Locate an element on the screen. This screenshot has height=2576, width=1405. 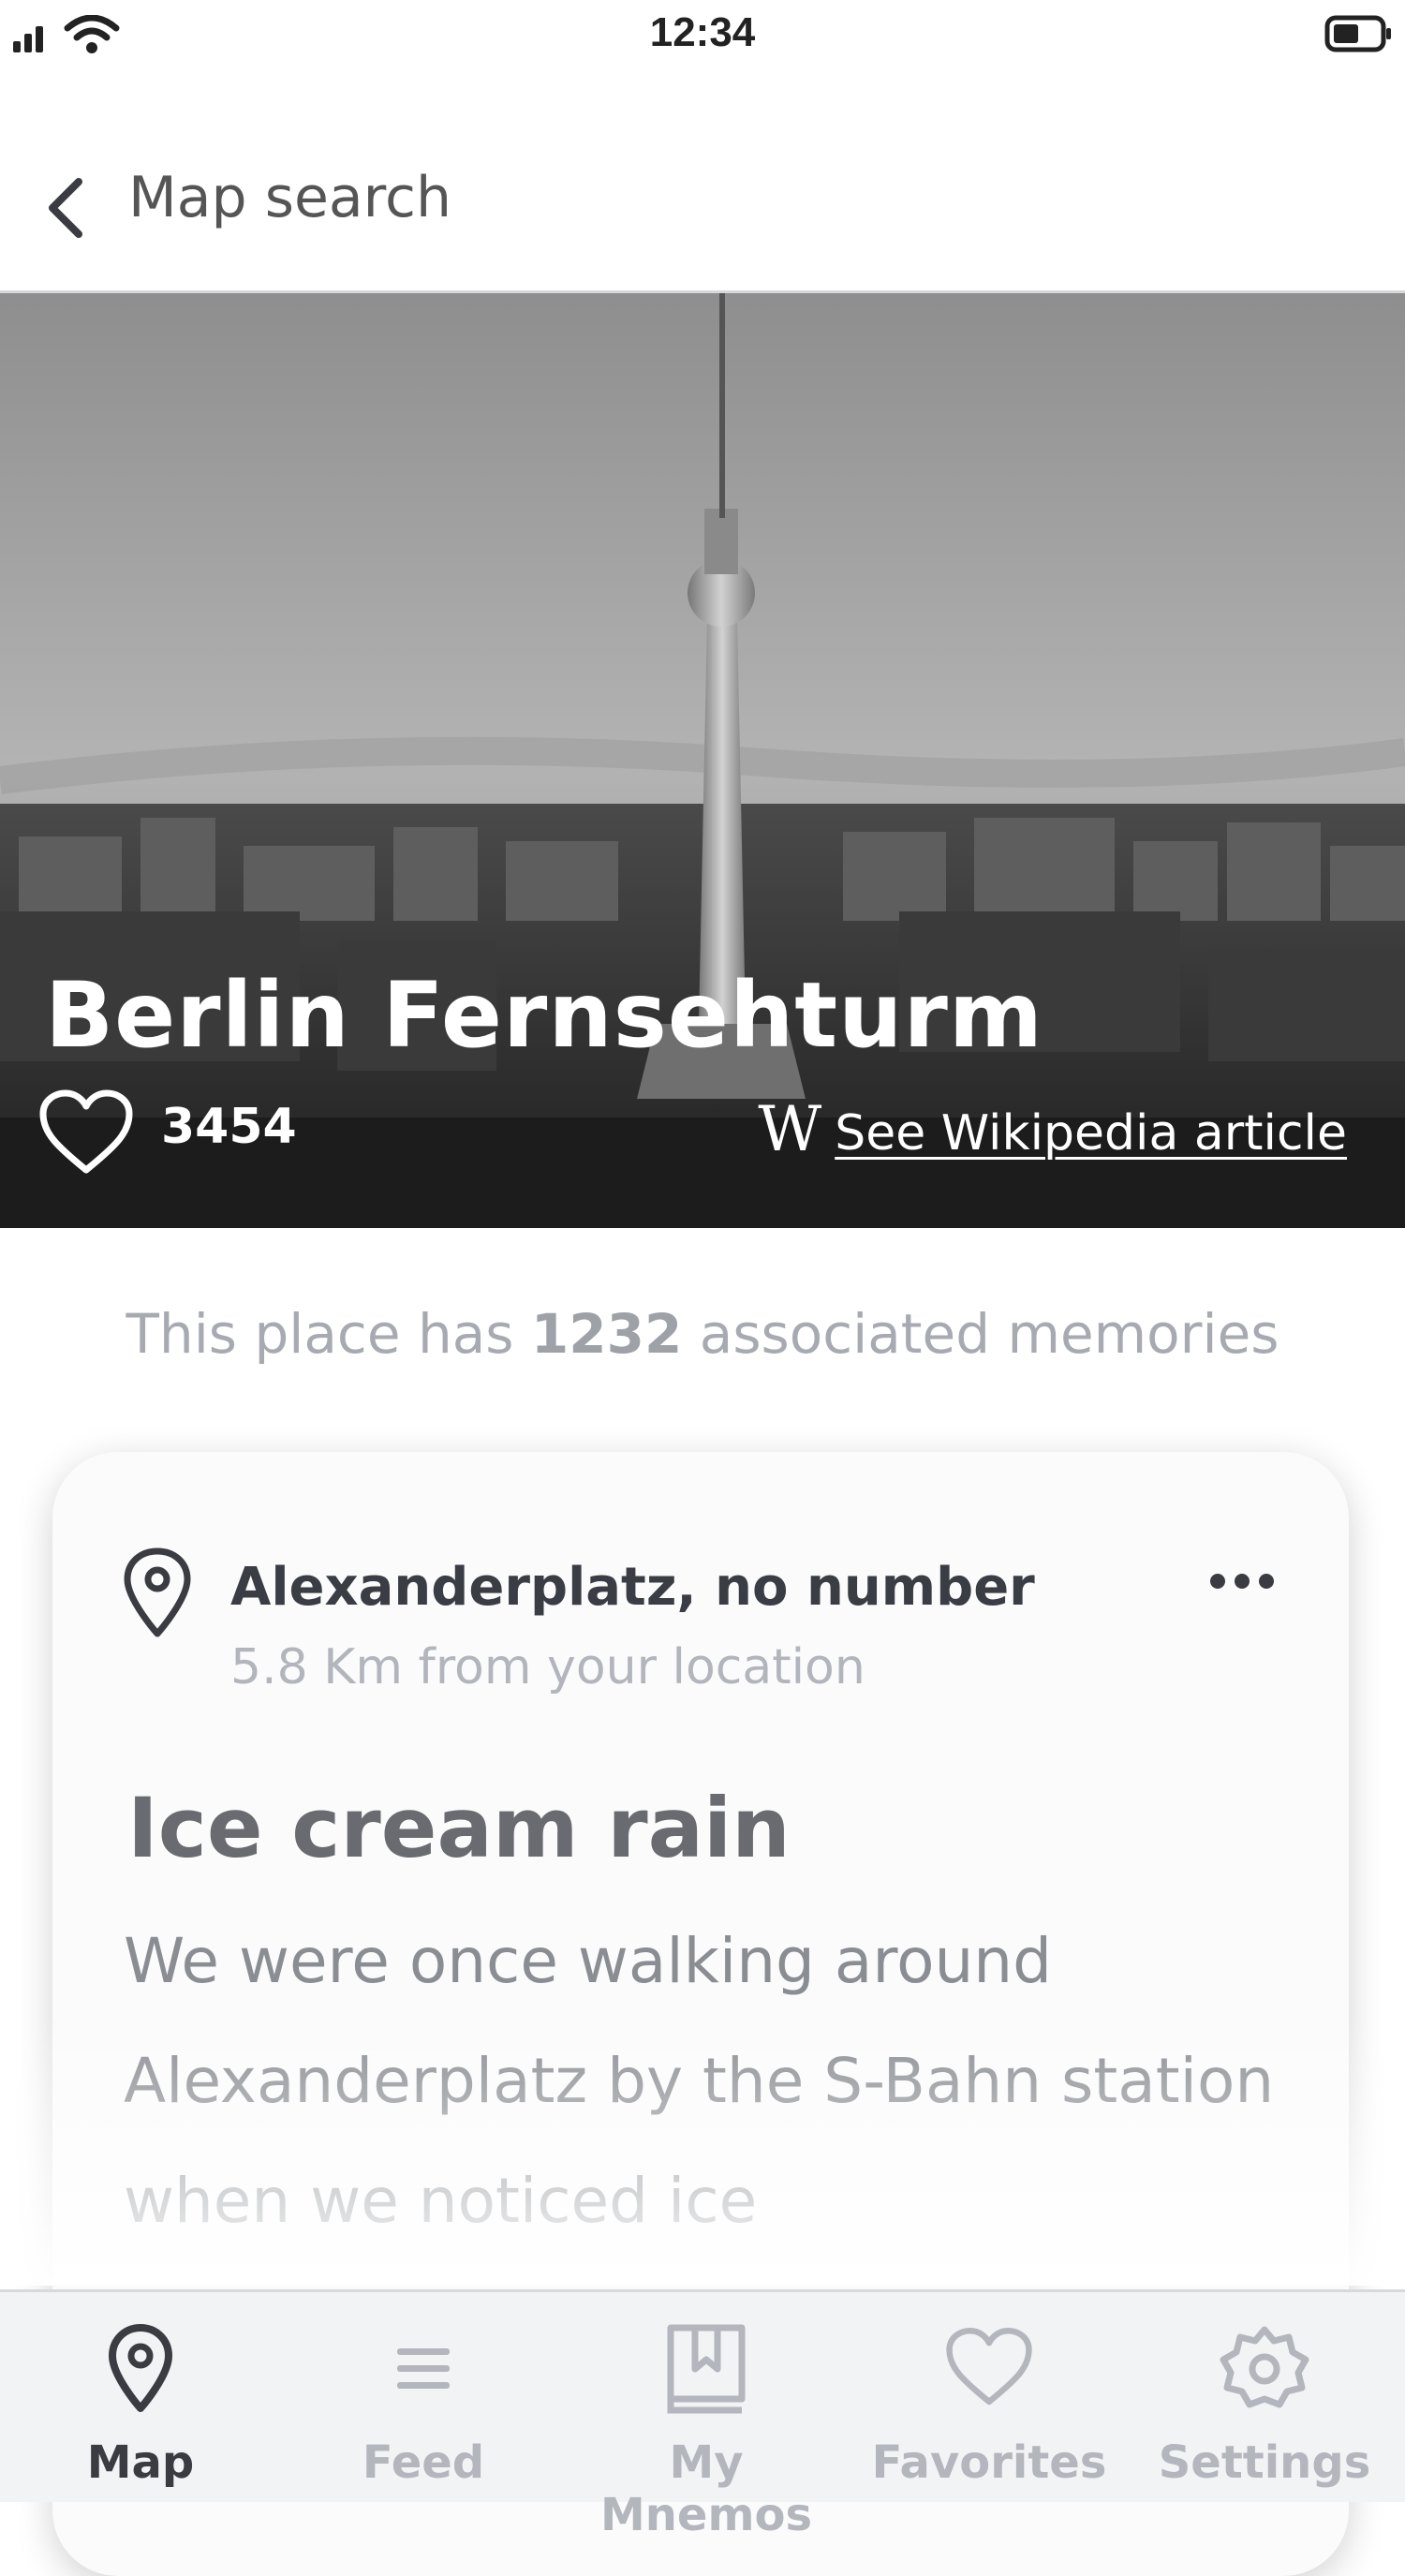
more-dots-icon is located at coordinates (1242, 1582).